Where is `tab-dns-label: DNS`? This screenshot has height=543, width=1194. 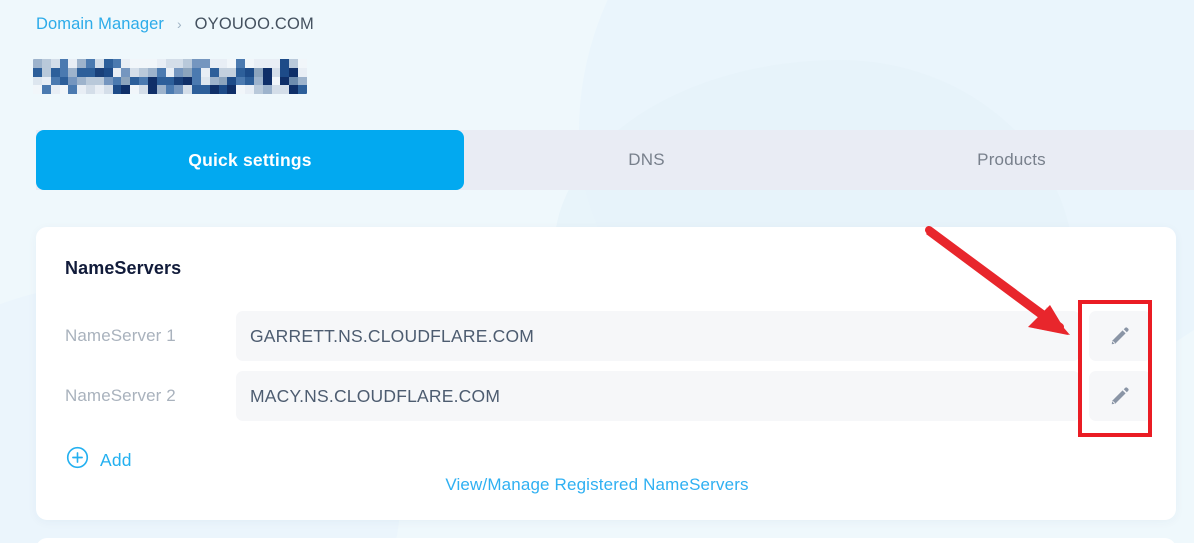
tab-dns-label: DNS is located at coordinates (646, 159).